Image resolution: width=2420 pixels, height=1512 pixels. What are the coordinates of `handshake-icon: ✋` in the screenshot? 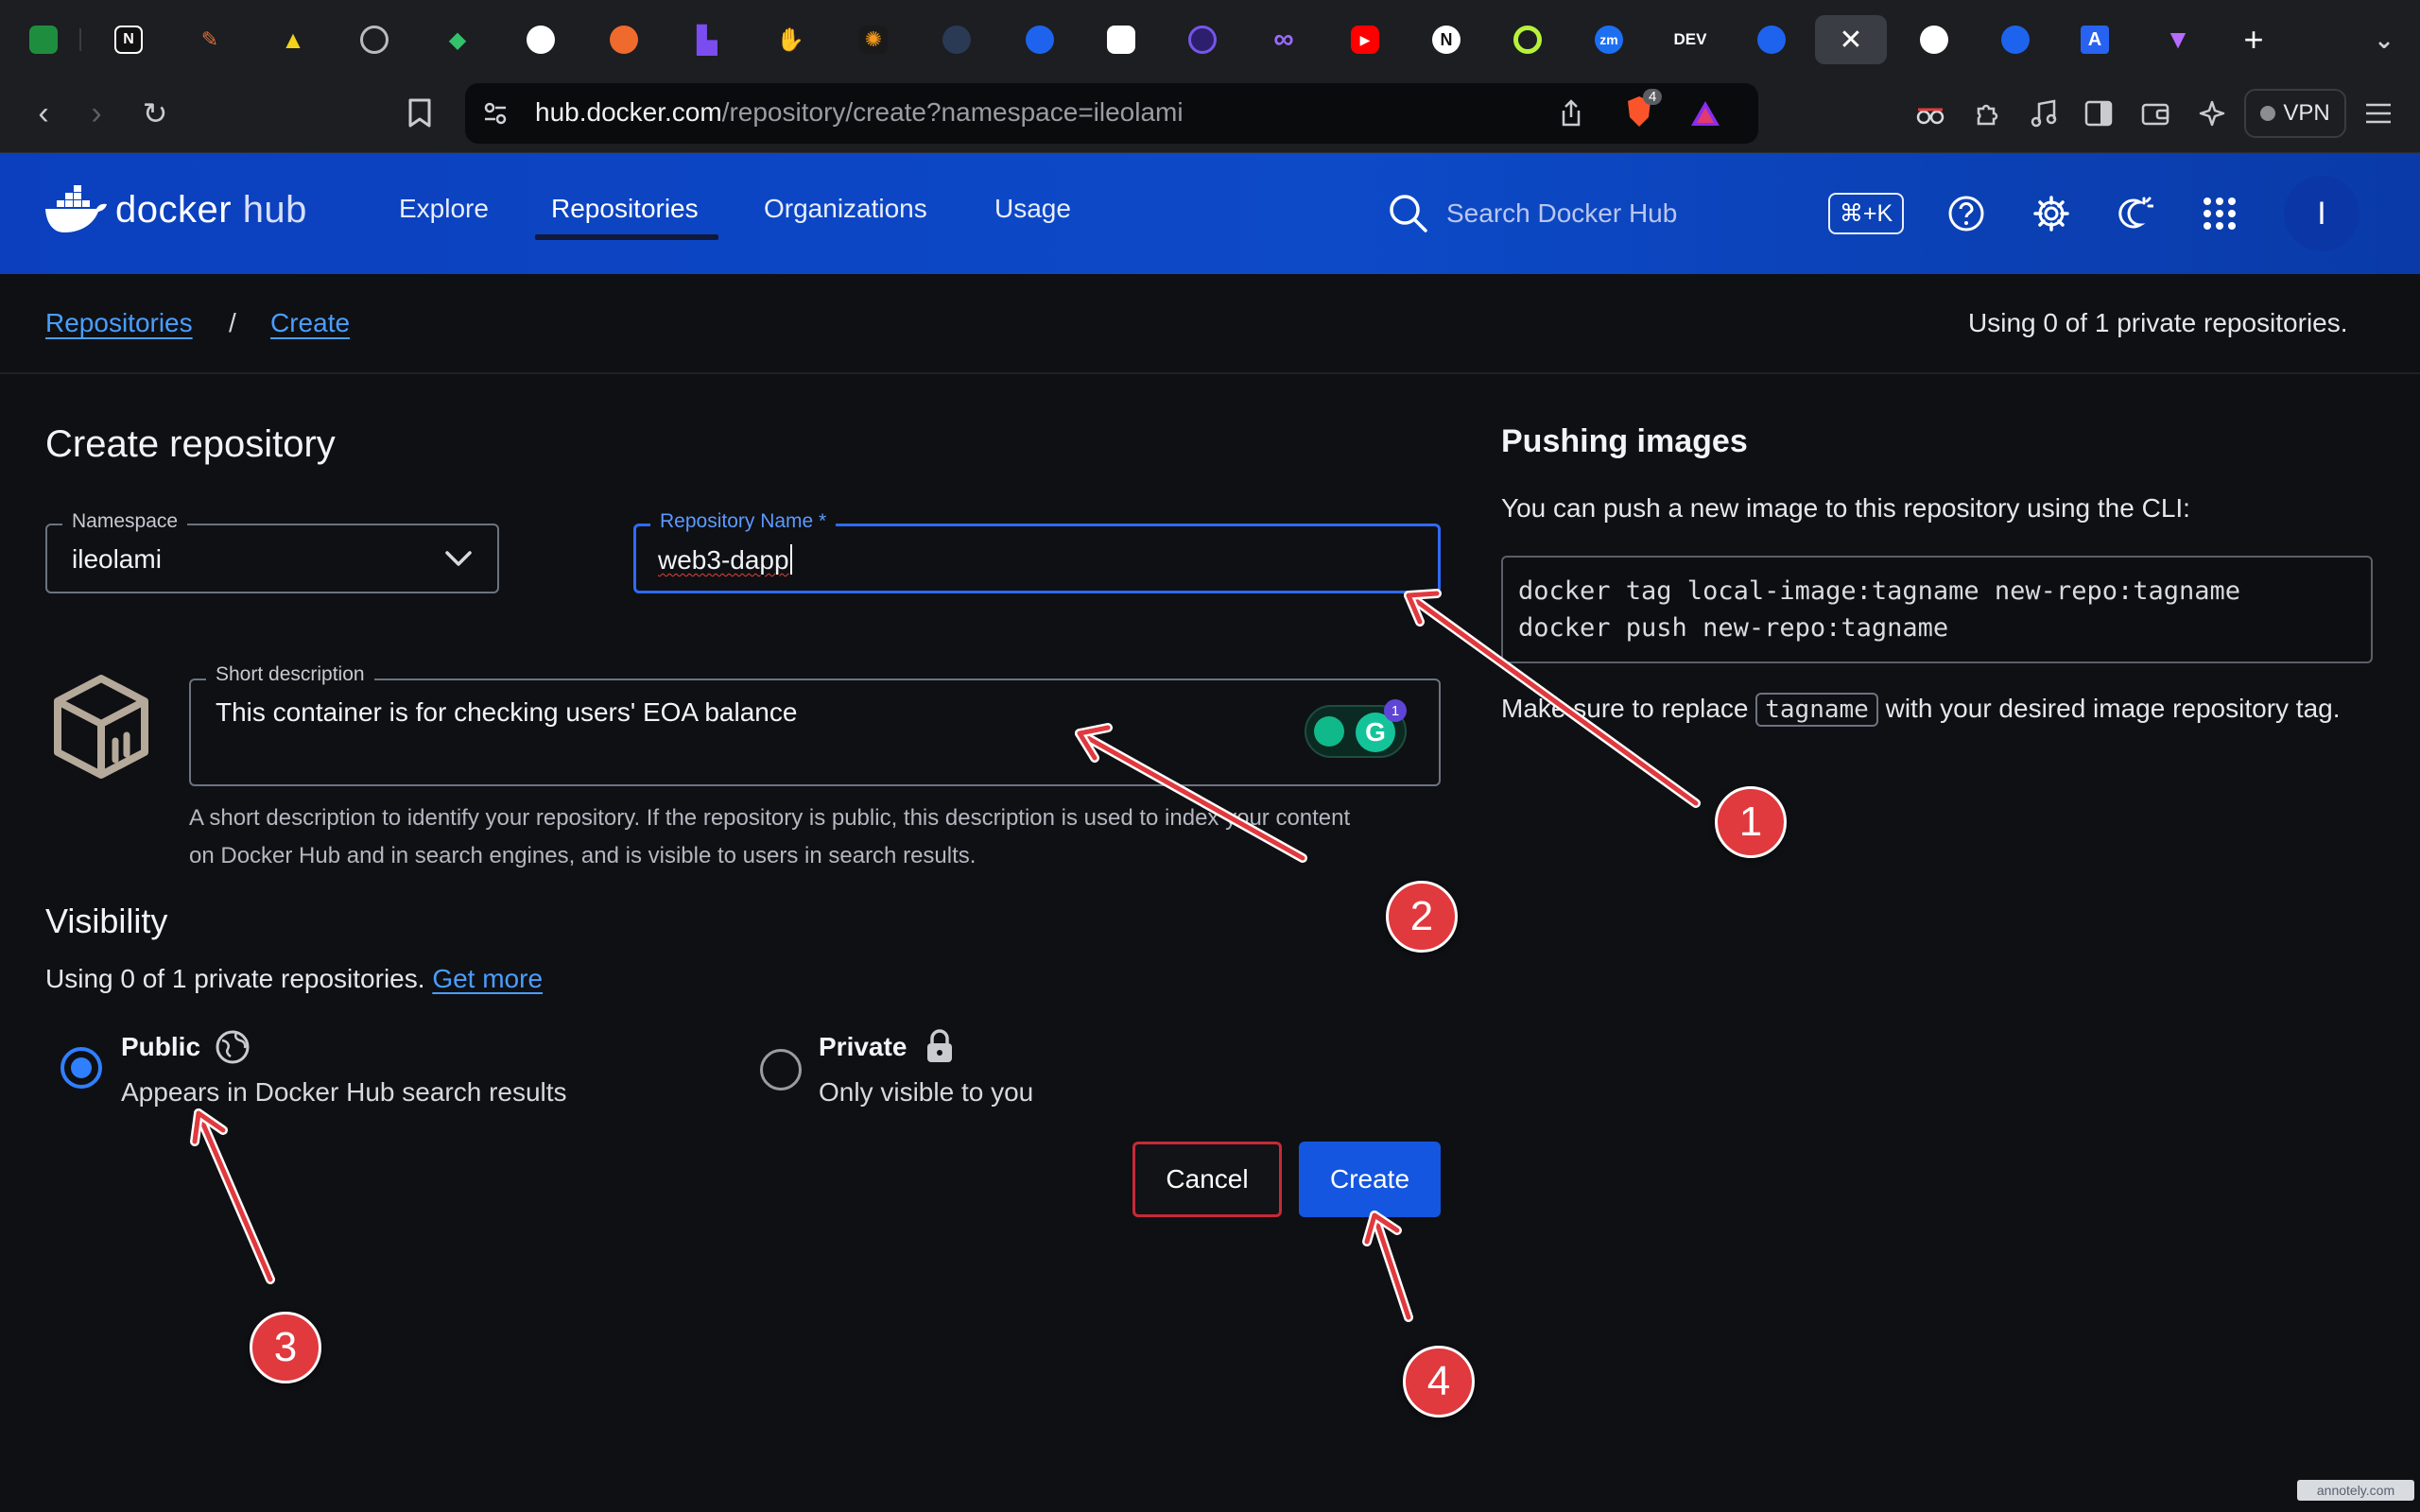 It's located at (790, 39).